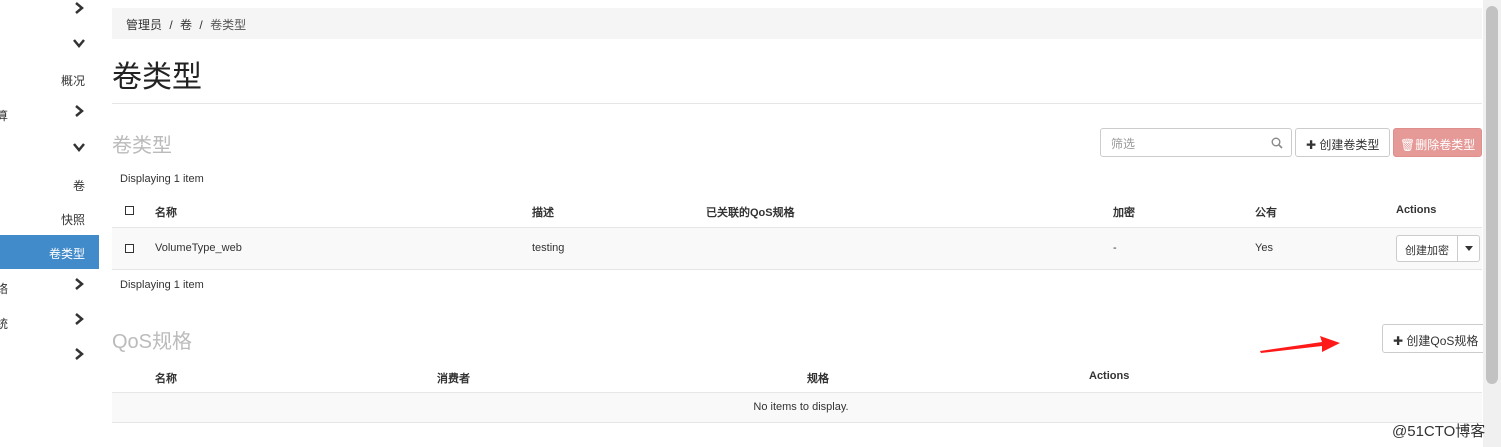 This screenshot has height=447, width=1501. I want to click on vertical-scrollbar, so click(1492, 223).